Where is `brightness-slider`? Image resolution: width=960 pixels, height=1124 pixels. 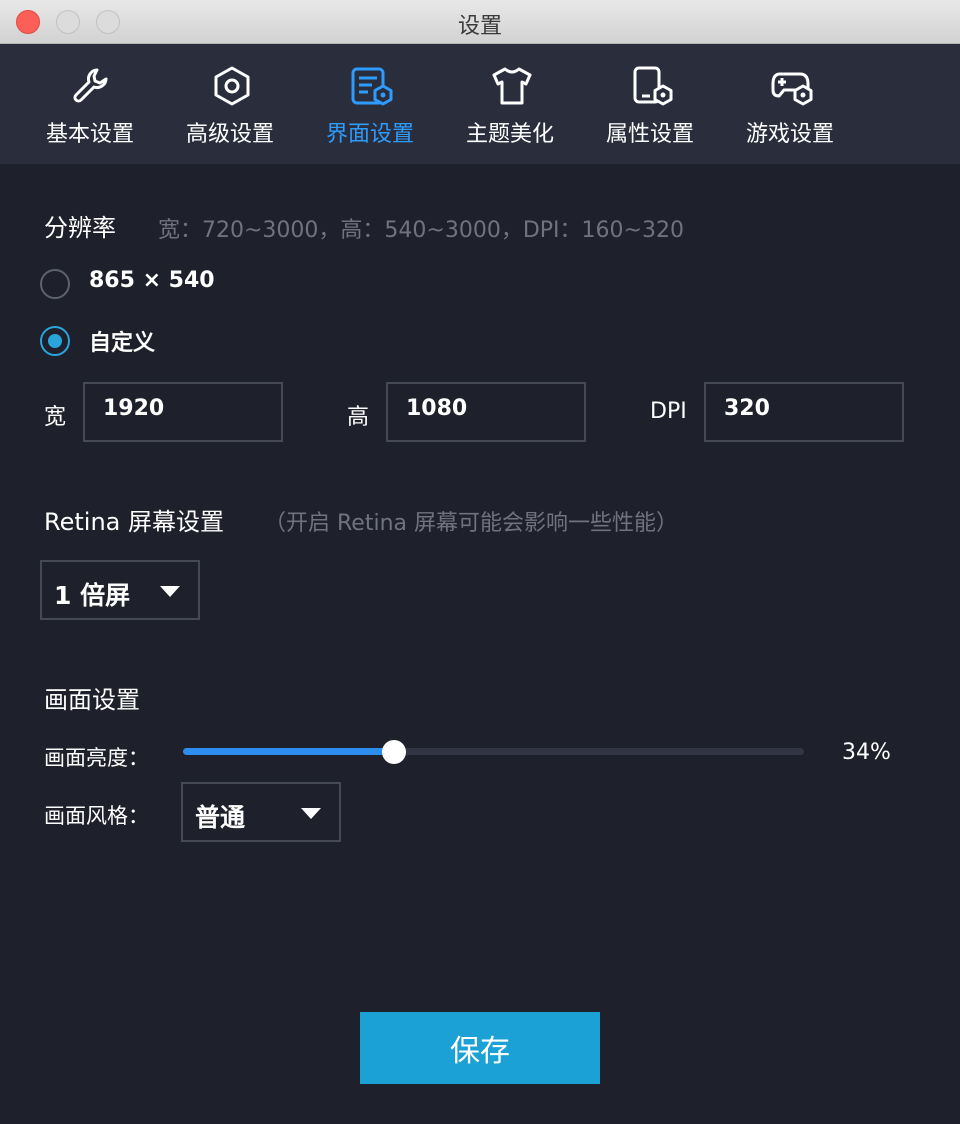 brightness-slider is located at coordinates (493, 752).